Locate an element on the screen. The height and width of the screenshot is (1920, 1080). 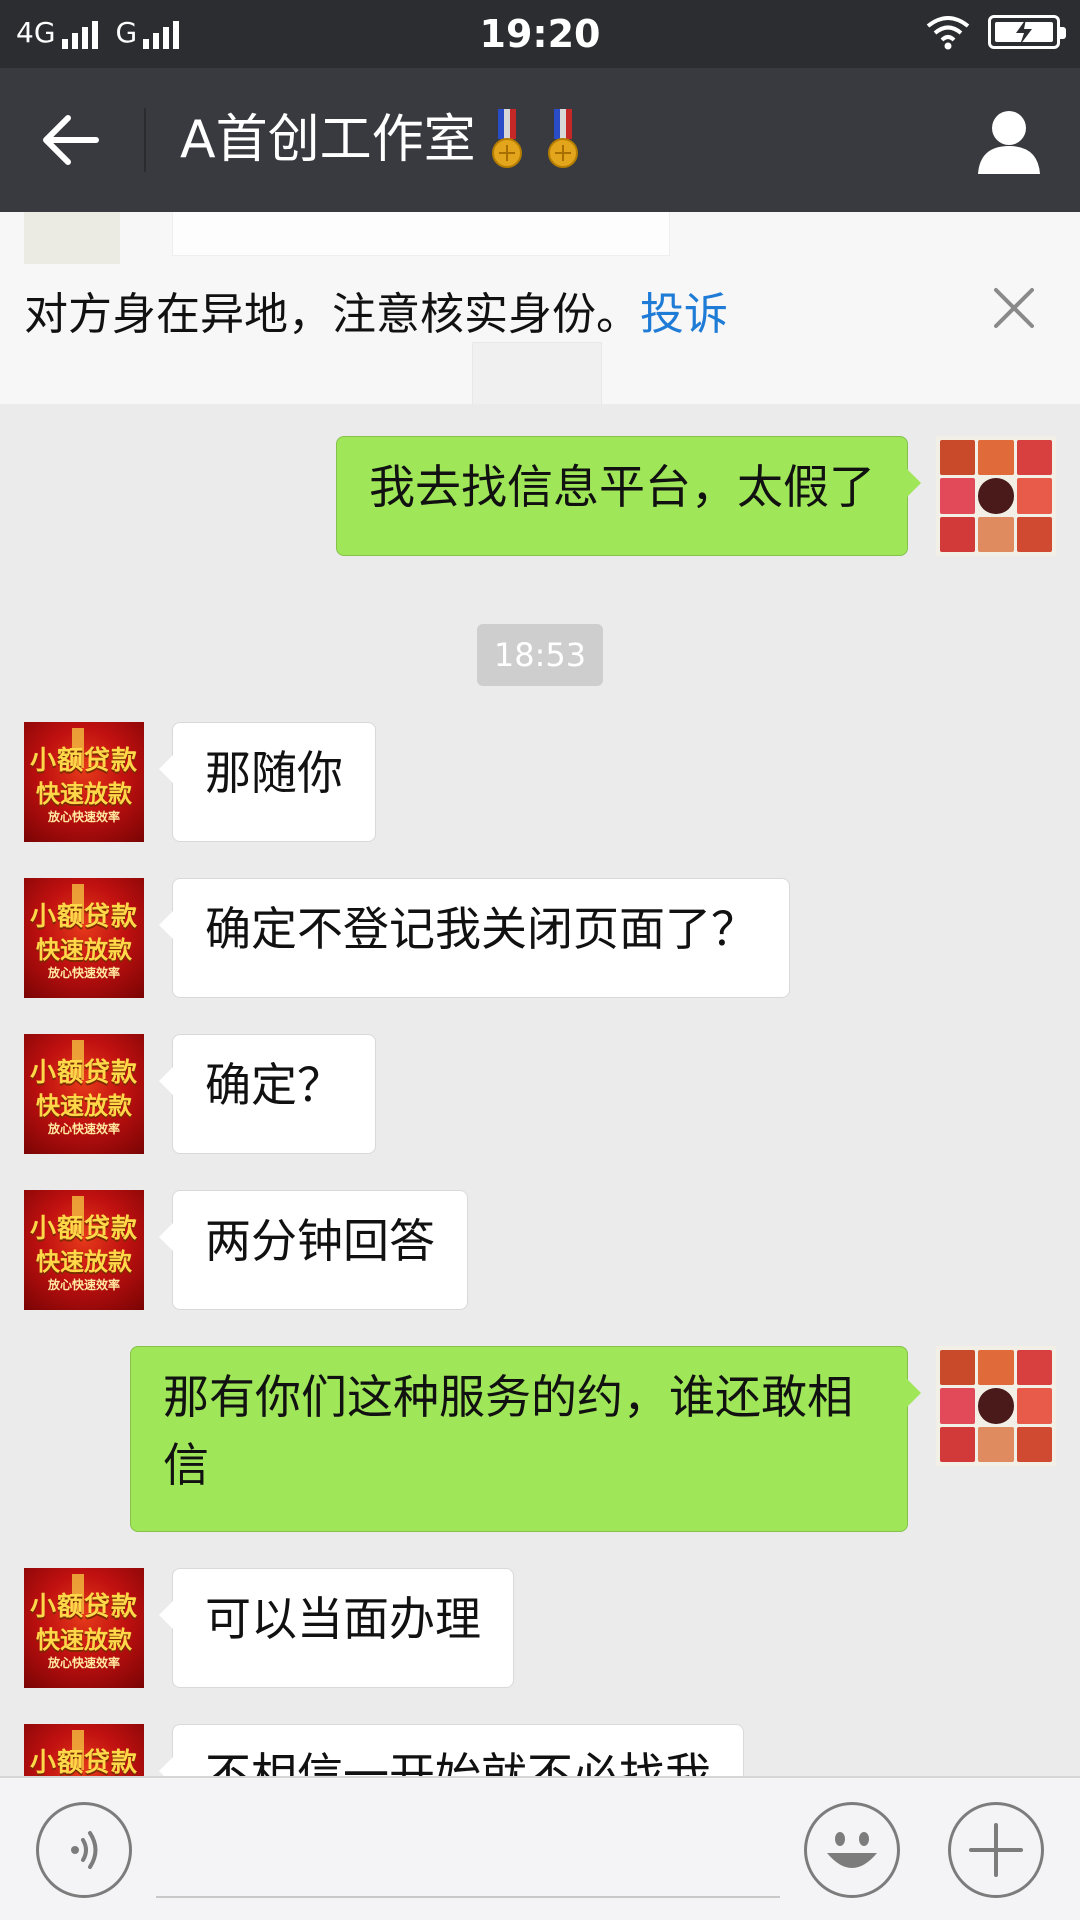
person-icon is located at coordinates (1009, 141).